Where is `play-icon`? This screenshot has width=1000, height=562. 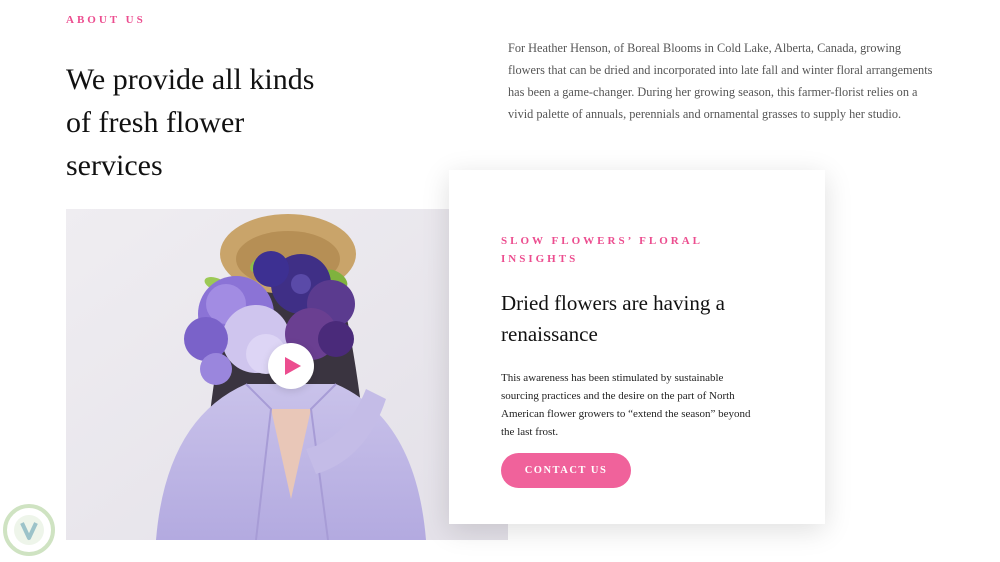
play-icon is located at coordinates (293, 366).